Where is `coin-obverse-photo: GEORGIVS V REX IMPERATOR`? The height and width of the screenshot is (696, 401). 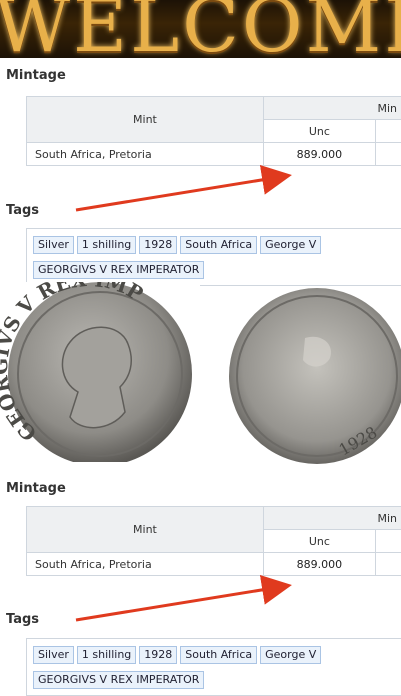
coin-obverse-photo: GEORGIVS V REX IMPERATOR is located at coordinates (100, 372).